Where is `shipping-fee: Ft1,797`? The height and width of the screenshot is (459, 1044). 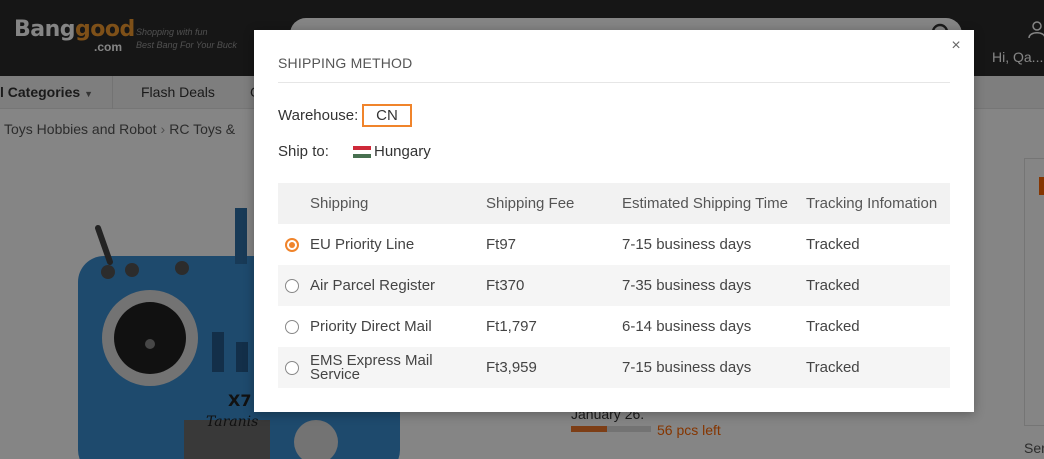
shipping-fee: Ft1,797 is located at coordinates (511, 326).